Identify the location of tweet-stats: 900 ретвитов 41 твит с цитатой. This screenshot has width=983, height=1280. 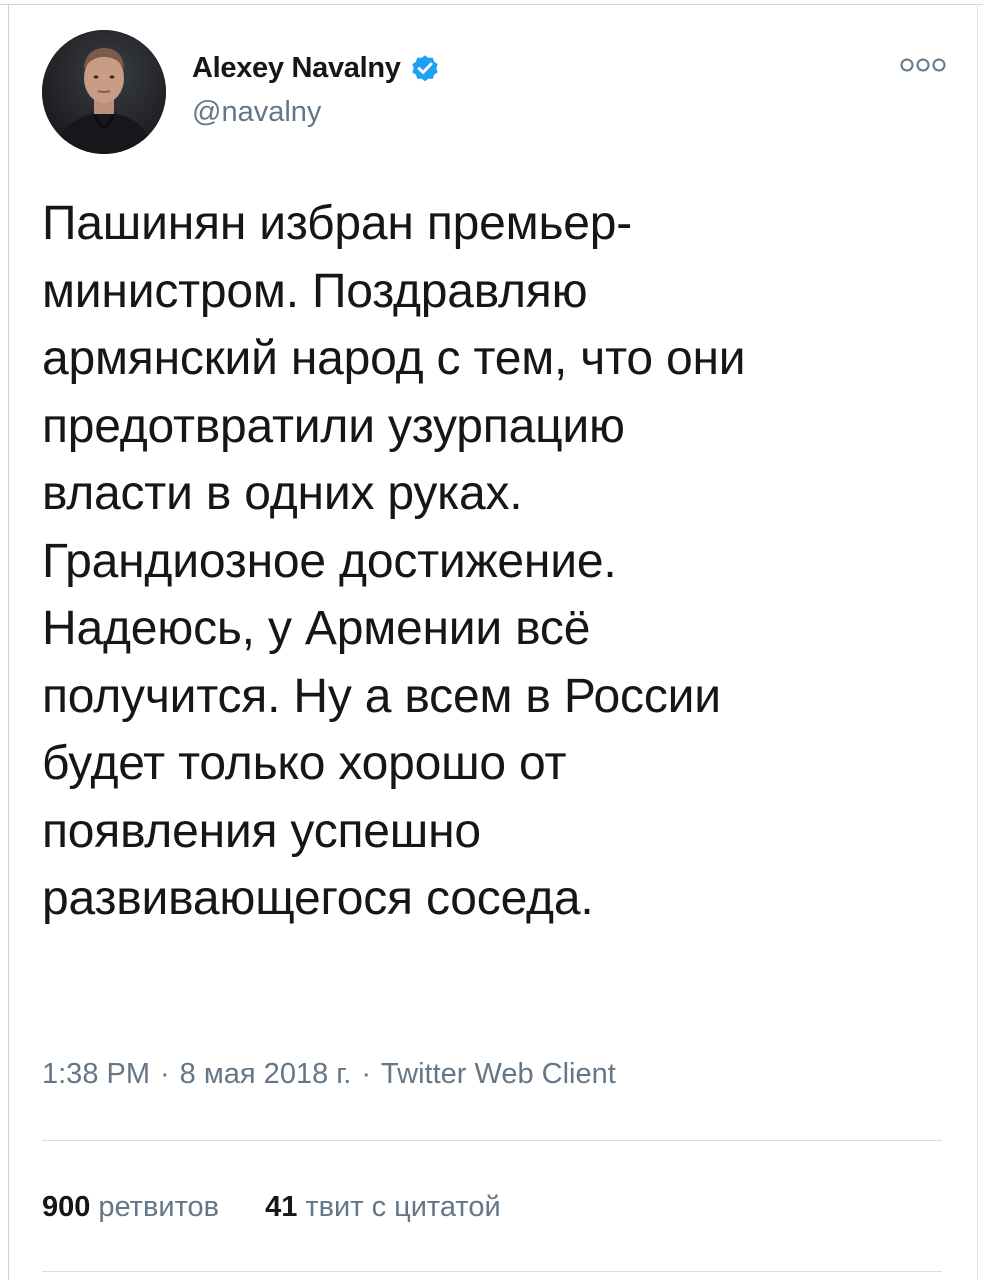
(294, 1207).